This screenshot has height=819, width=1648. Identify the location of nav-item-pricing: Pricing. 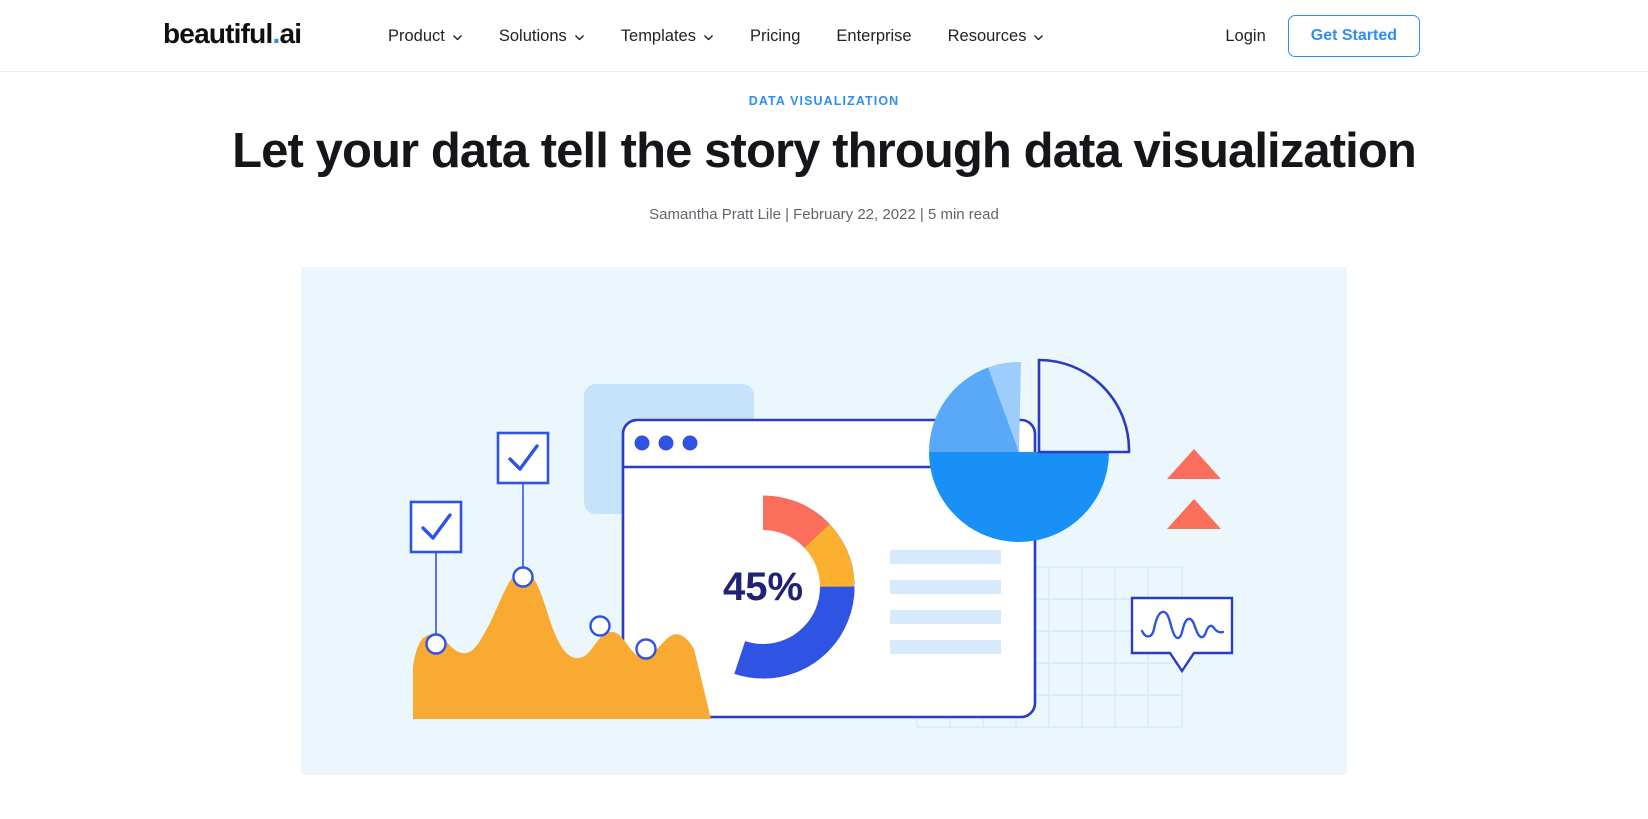
(775, 36).